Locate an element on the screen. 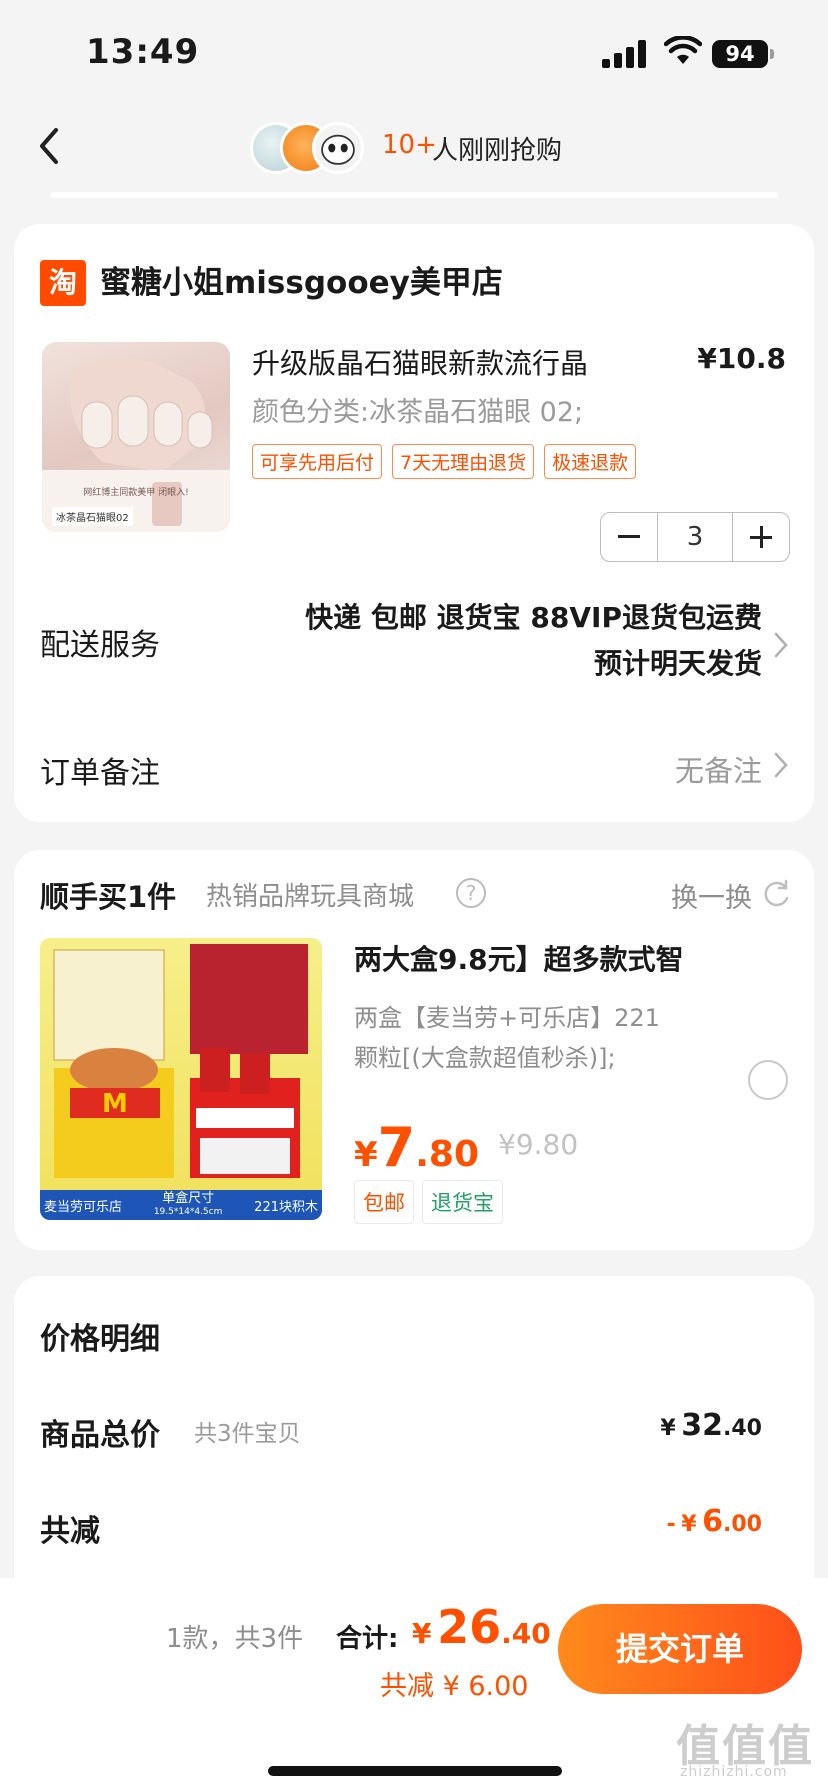  product-title: 升级版晶石猫眼新款流行晶 is located at coordinates (420, 362).